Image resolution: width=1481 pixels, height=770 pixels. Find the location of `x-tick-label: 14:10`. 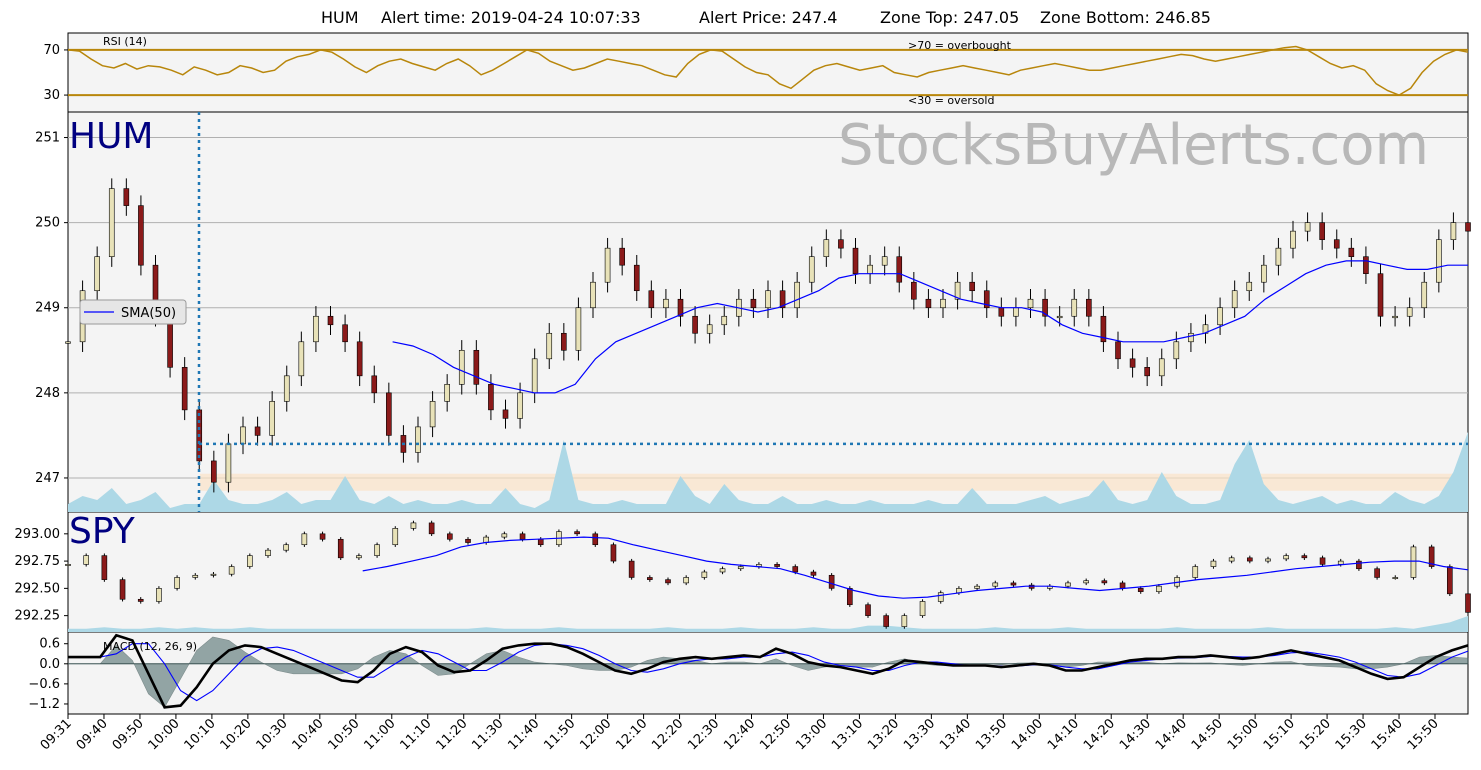

x-tick-label: 14:10 is located at coordinates (1063, 734).